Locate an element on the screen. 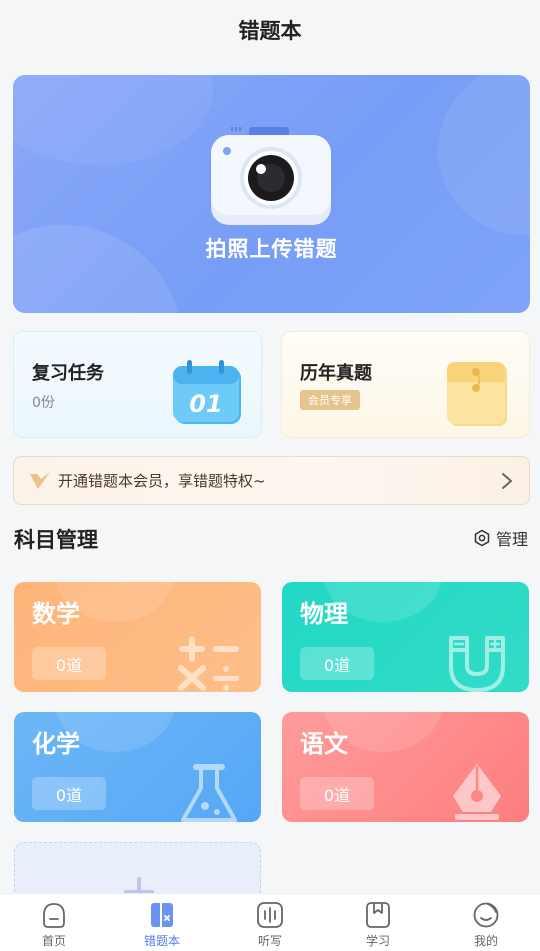 This screenshot has height=951, width=540. past-exams-title: 历年真题 is located at coordinates (336, 373).